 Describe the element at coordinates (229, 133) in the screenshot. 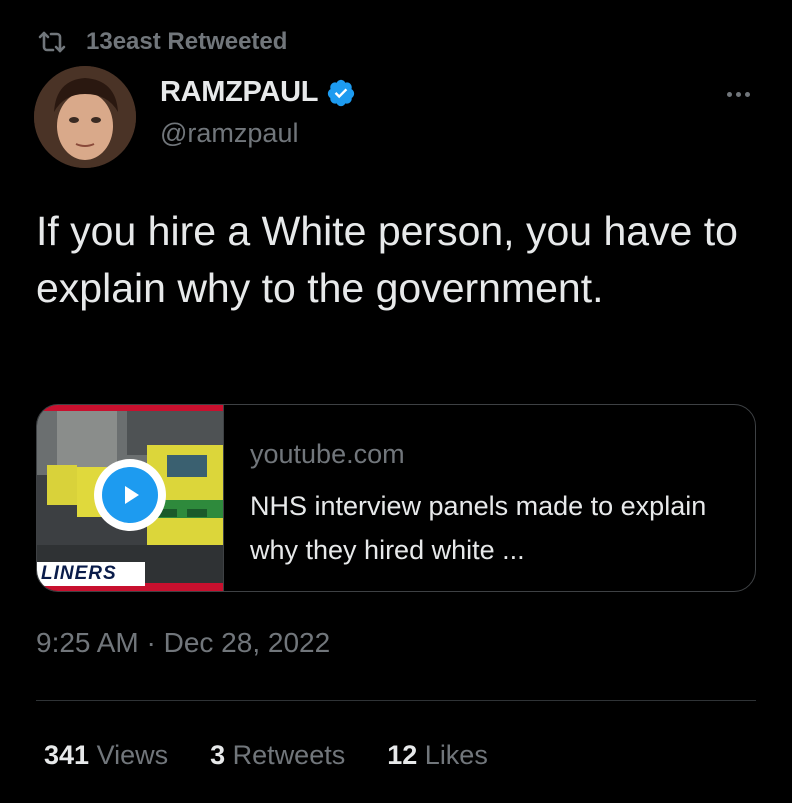

I see `author-handle: @ramzpaul` at that location.